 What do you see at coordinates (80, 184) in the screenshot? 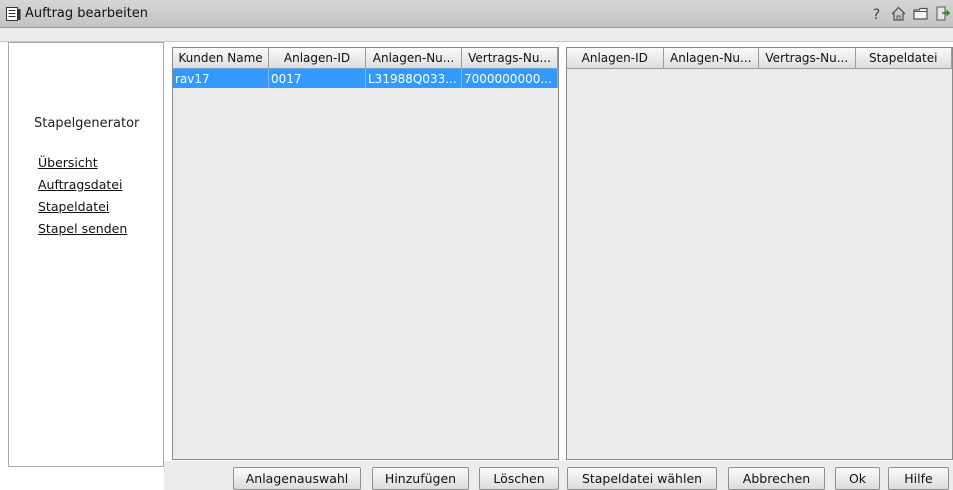
I see `sidebar-link-auftragsdatei: Auftragsdatei` at bounding box center [80, 184].